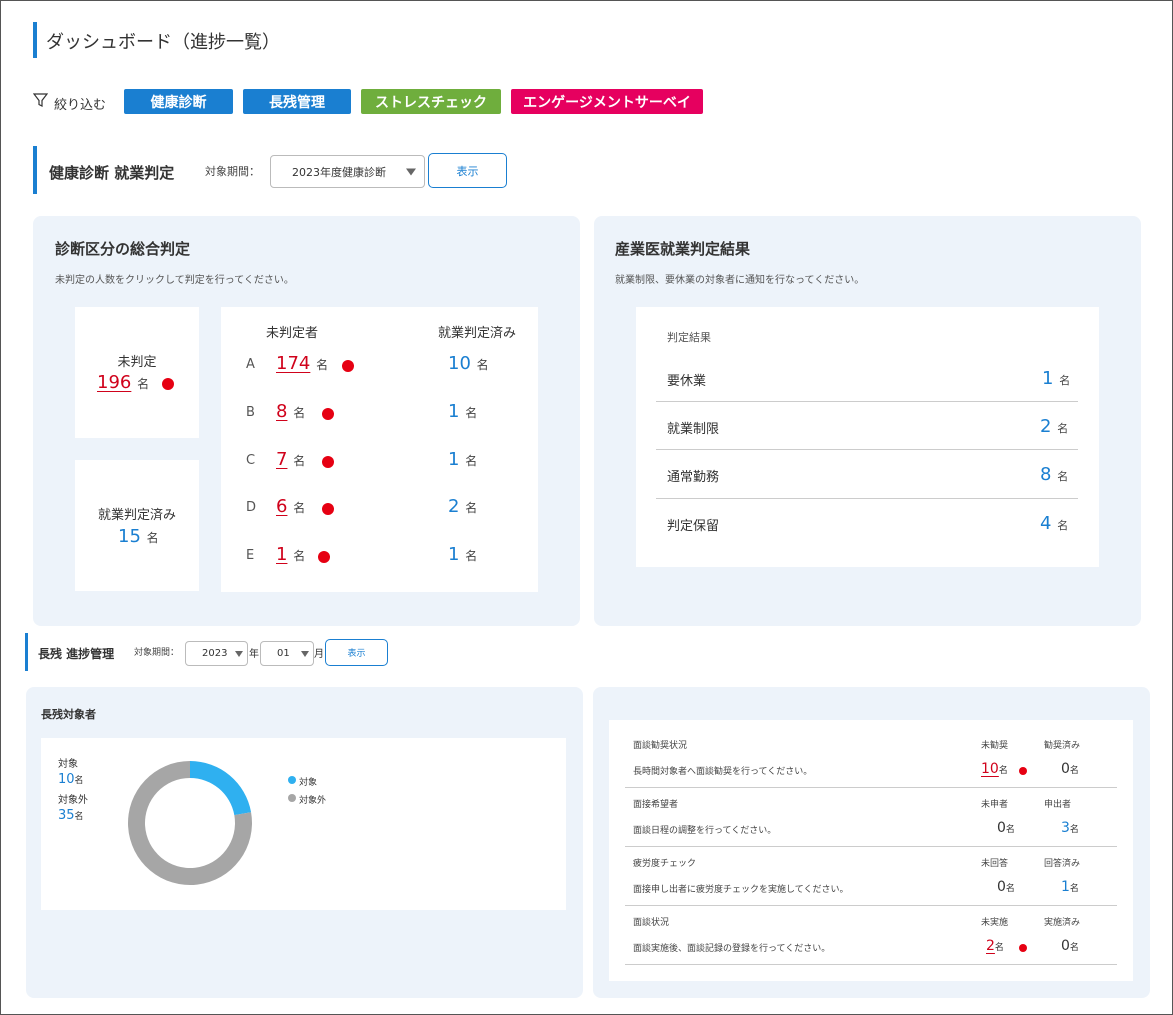 The width and height of the screenshot is (1173, 1015). Describe the element at coordinates (1062, 746) in the screenshot. I see `status-col2-header: 勧奨済み` at that location.